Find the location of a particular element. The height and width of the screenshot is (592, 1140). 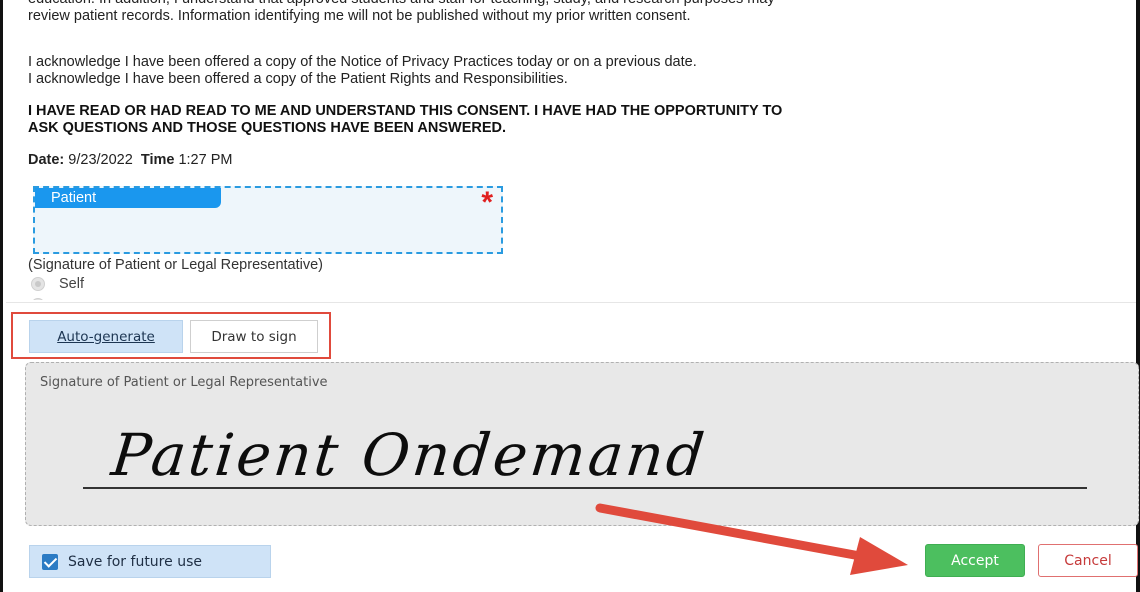

checkbox-checked-icon is located at coordinates (50, 561).